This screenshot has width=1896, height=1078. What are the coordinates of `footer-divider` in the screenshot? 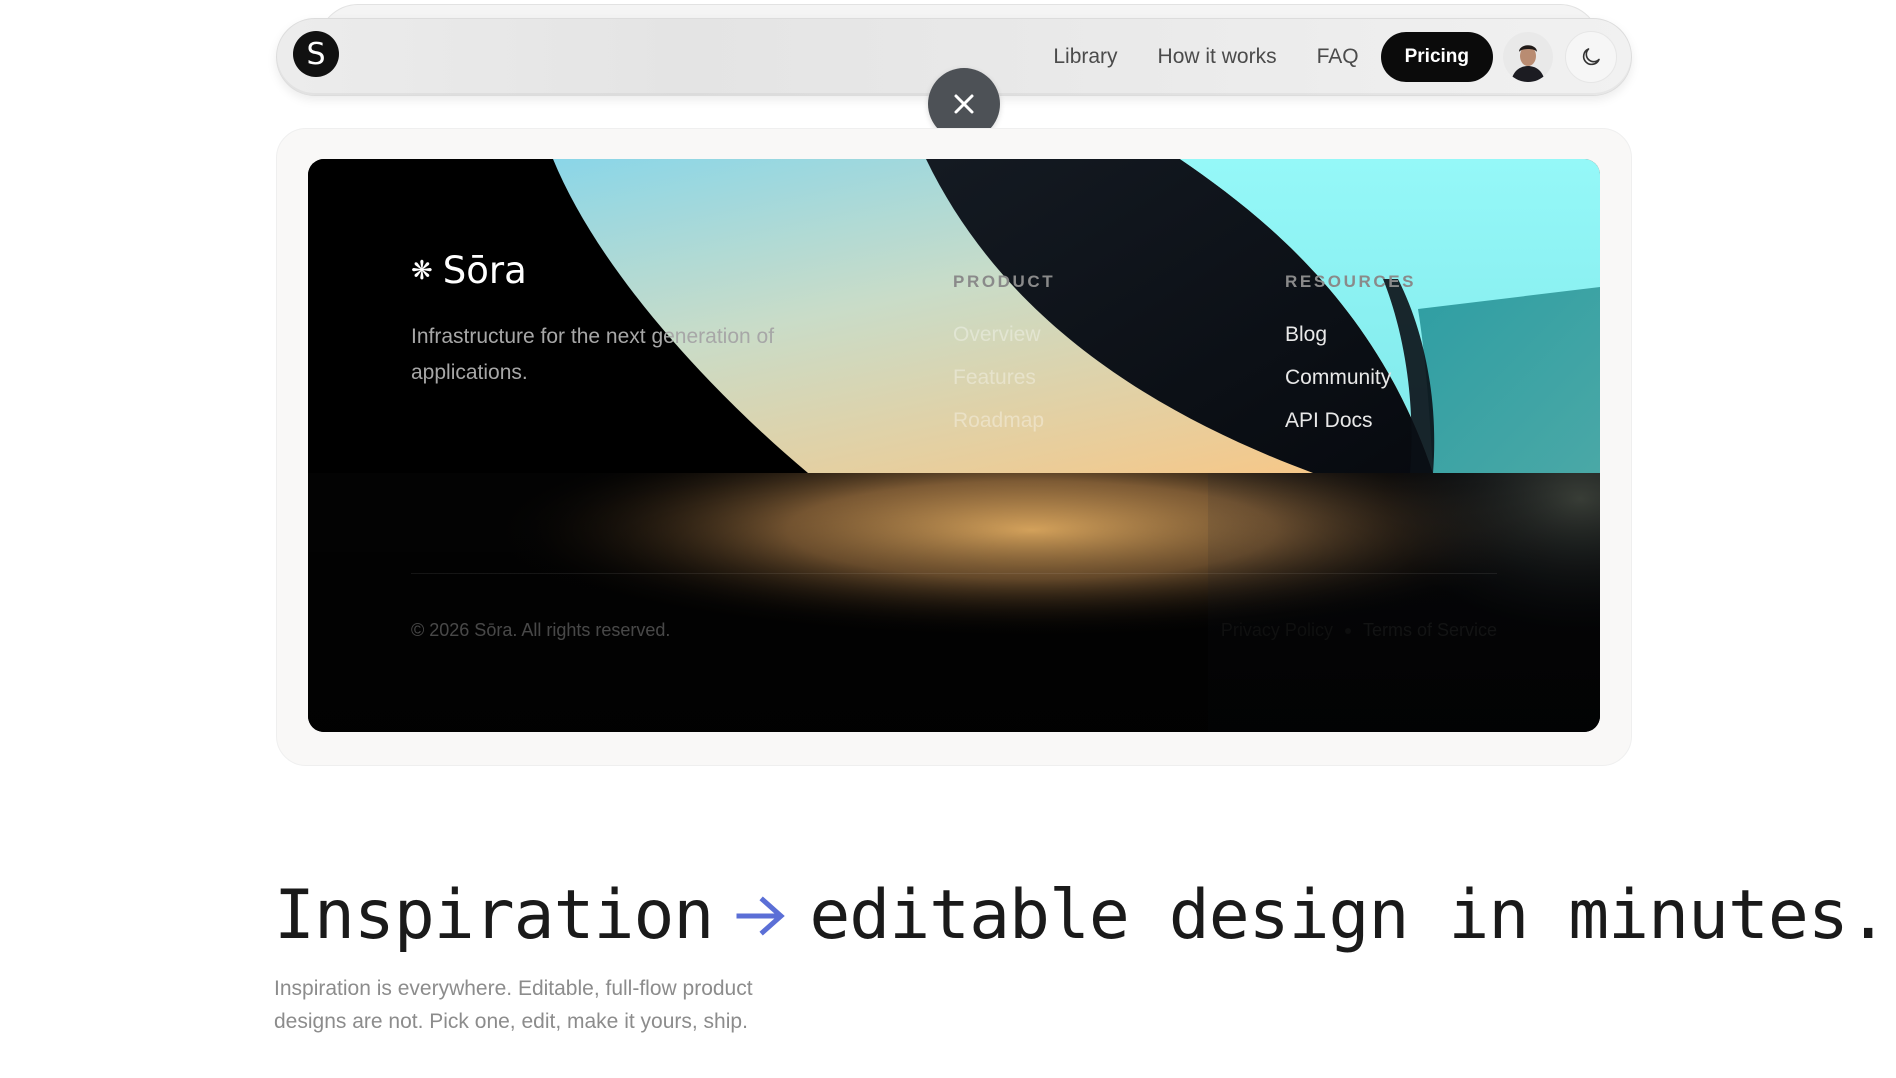 It's located at (954, 573).